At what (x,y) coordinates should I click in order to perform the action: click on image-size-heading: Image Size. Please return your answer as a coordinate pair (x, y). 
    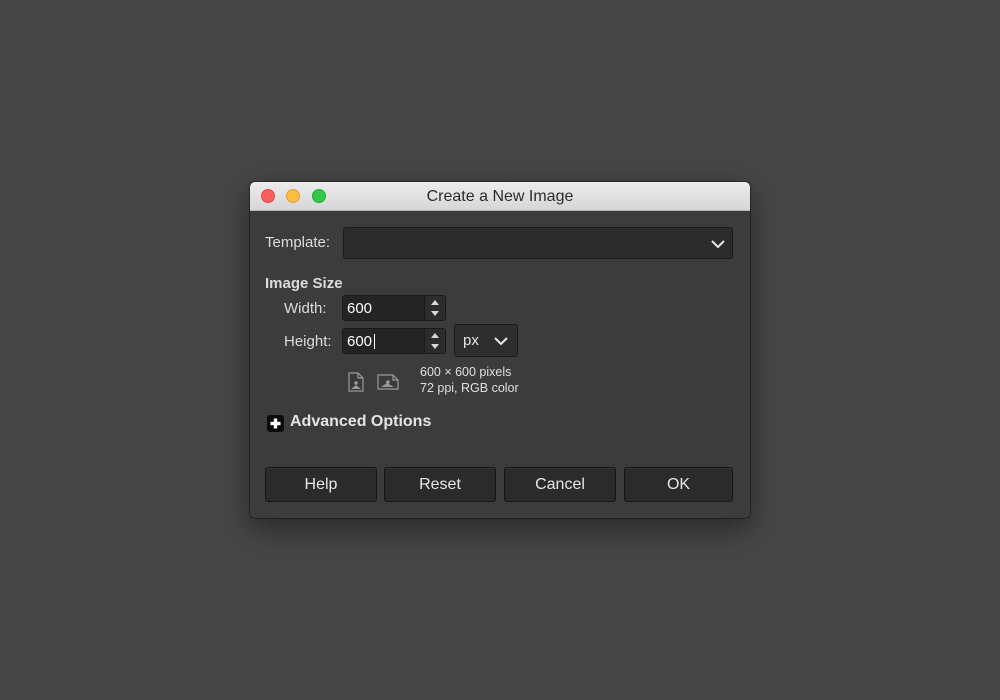
    Looking at the image, I should click on (304, 283).